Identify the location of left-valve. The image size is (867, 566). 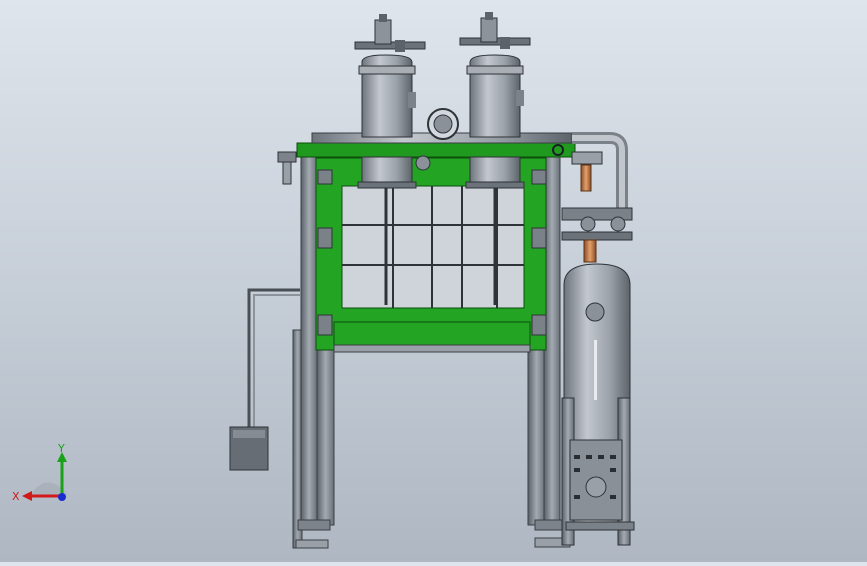
(287, 168).